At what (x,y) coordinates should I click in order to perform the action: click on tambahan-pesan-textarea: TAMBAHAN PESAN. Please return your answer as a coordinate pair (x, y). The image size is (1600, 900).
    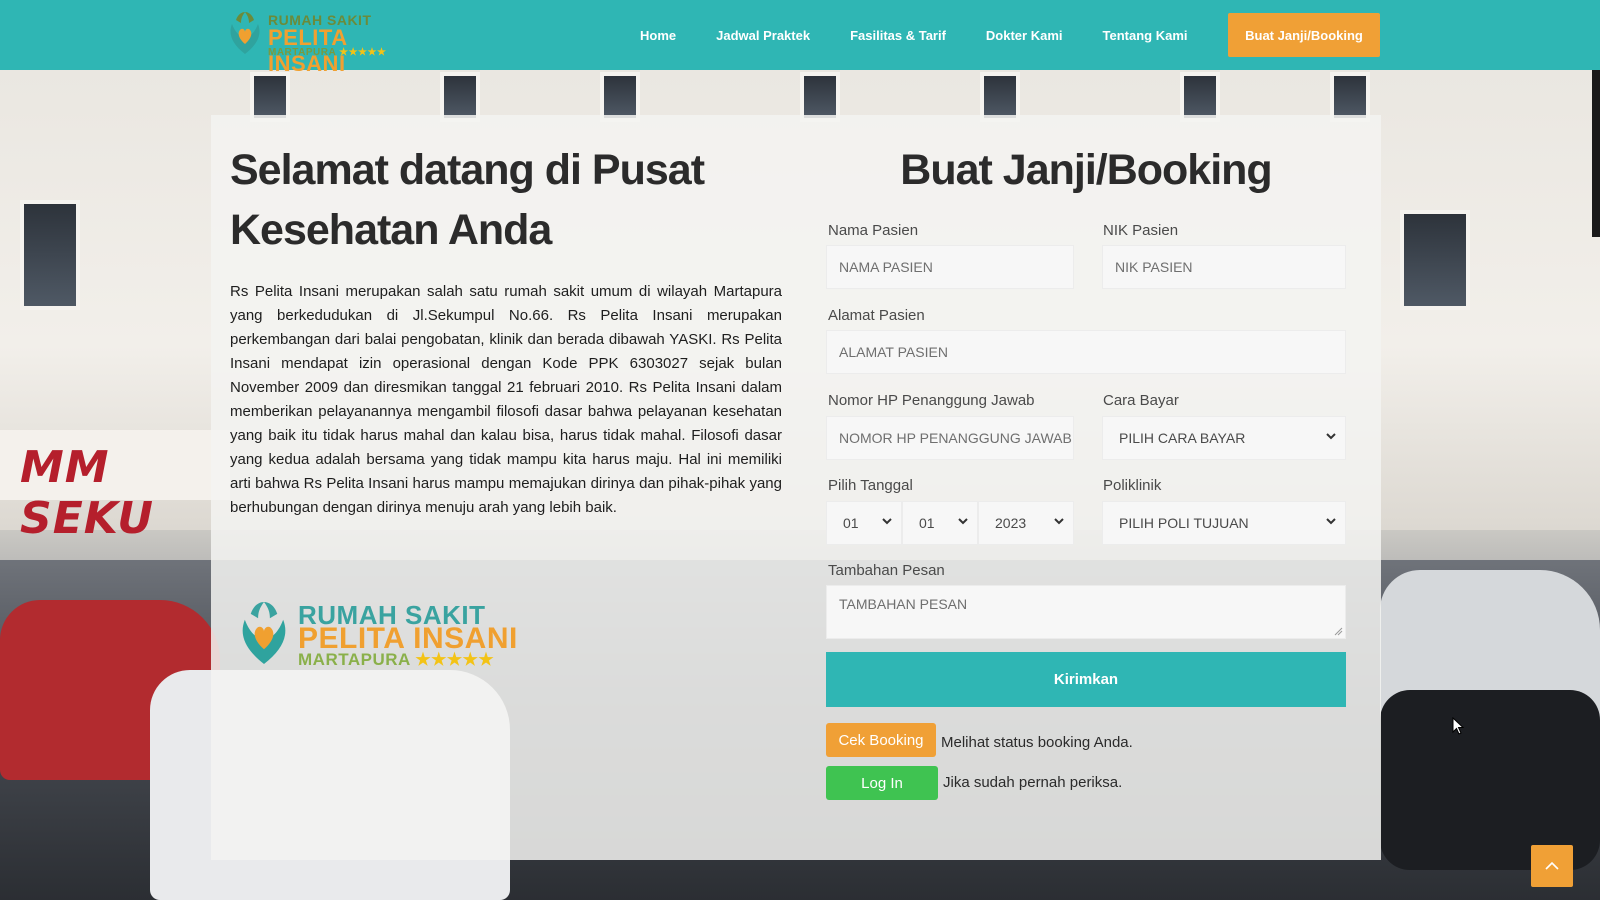
    Looking at the image, I should click on (1086, 612).